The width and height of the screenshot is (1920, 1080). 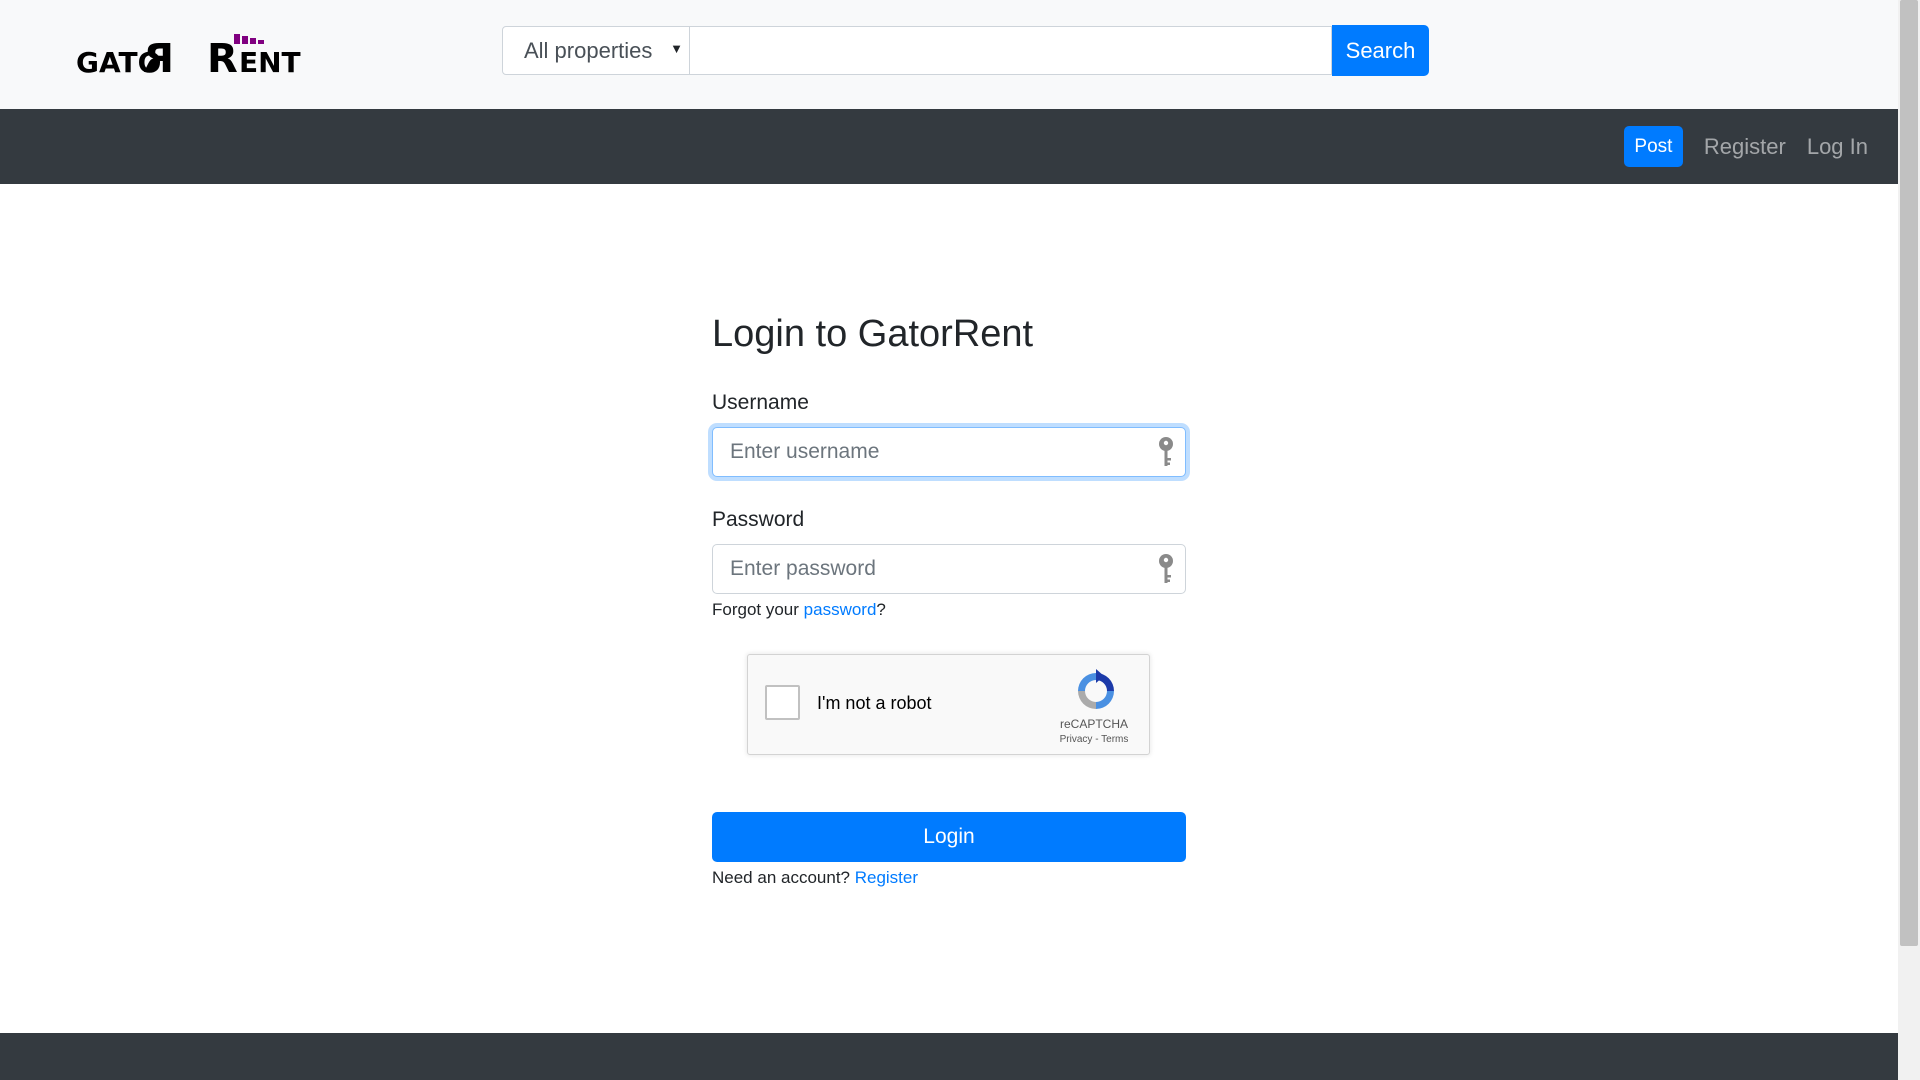 I want to click on register-prompt: Need an account? Register, so click(x=949, y=878).